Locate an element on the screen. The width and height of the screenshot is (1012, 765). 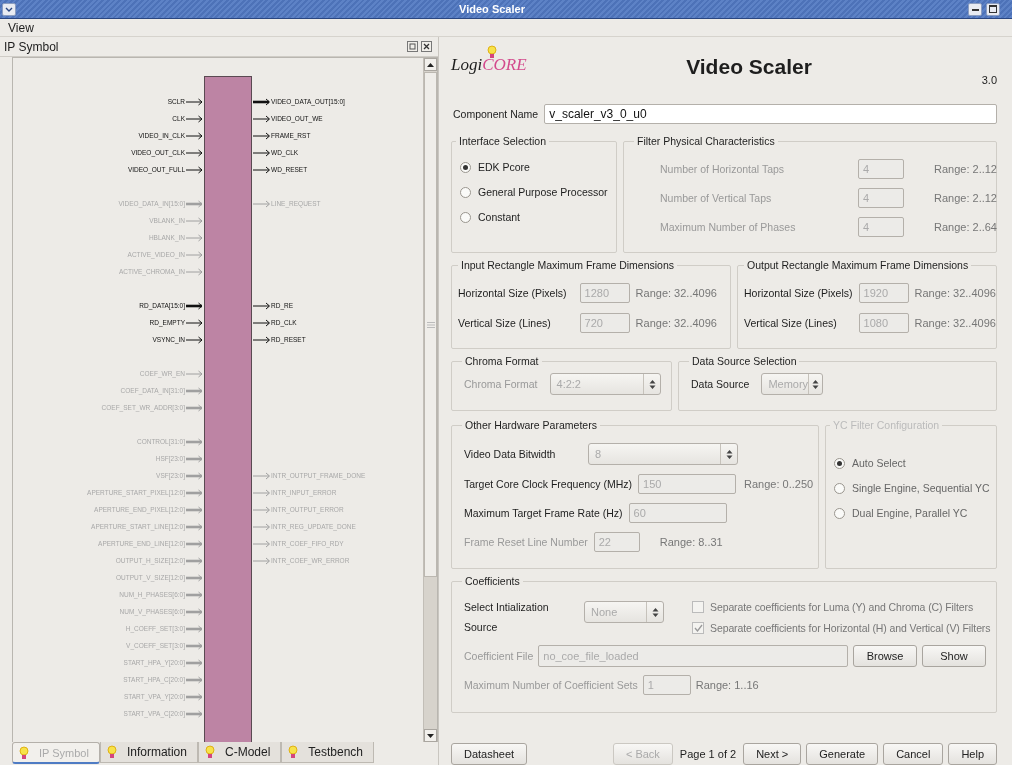
dialog-button: Browse is located at coordinates (885, 656).